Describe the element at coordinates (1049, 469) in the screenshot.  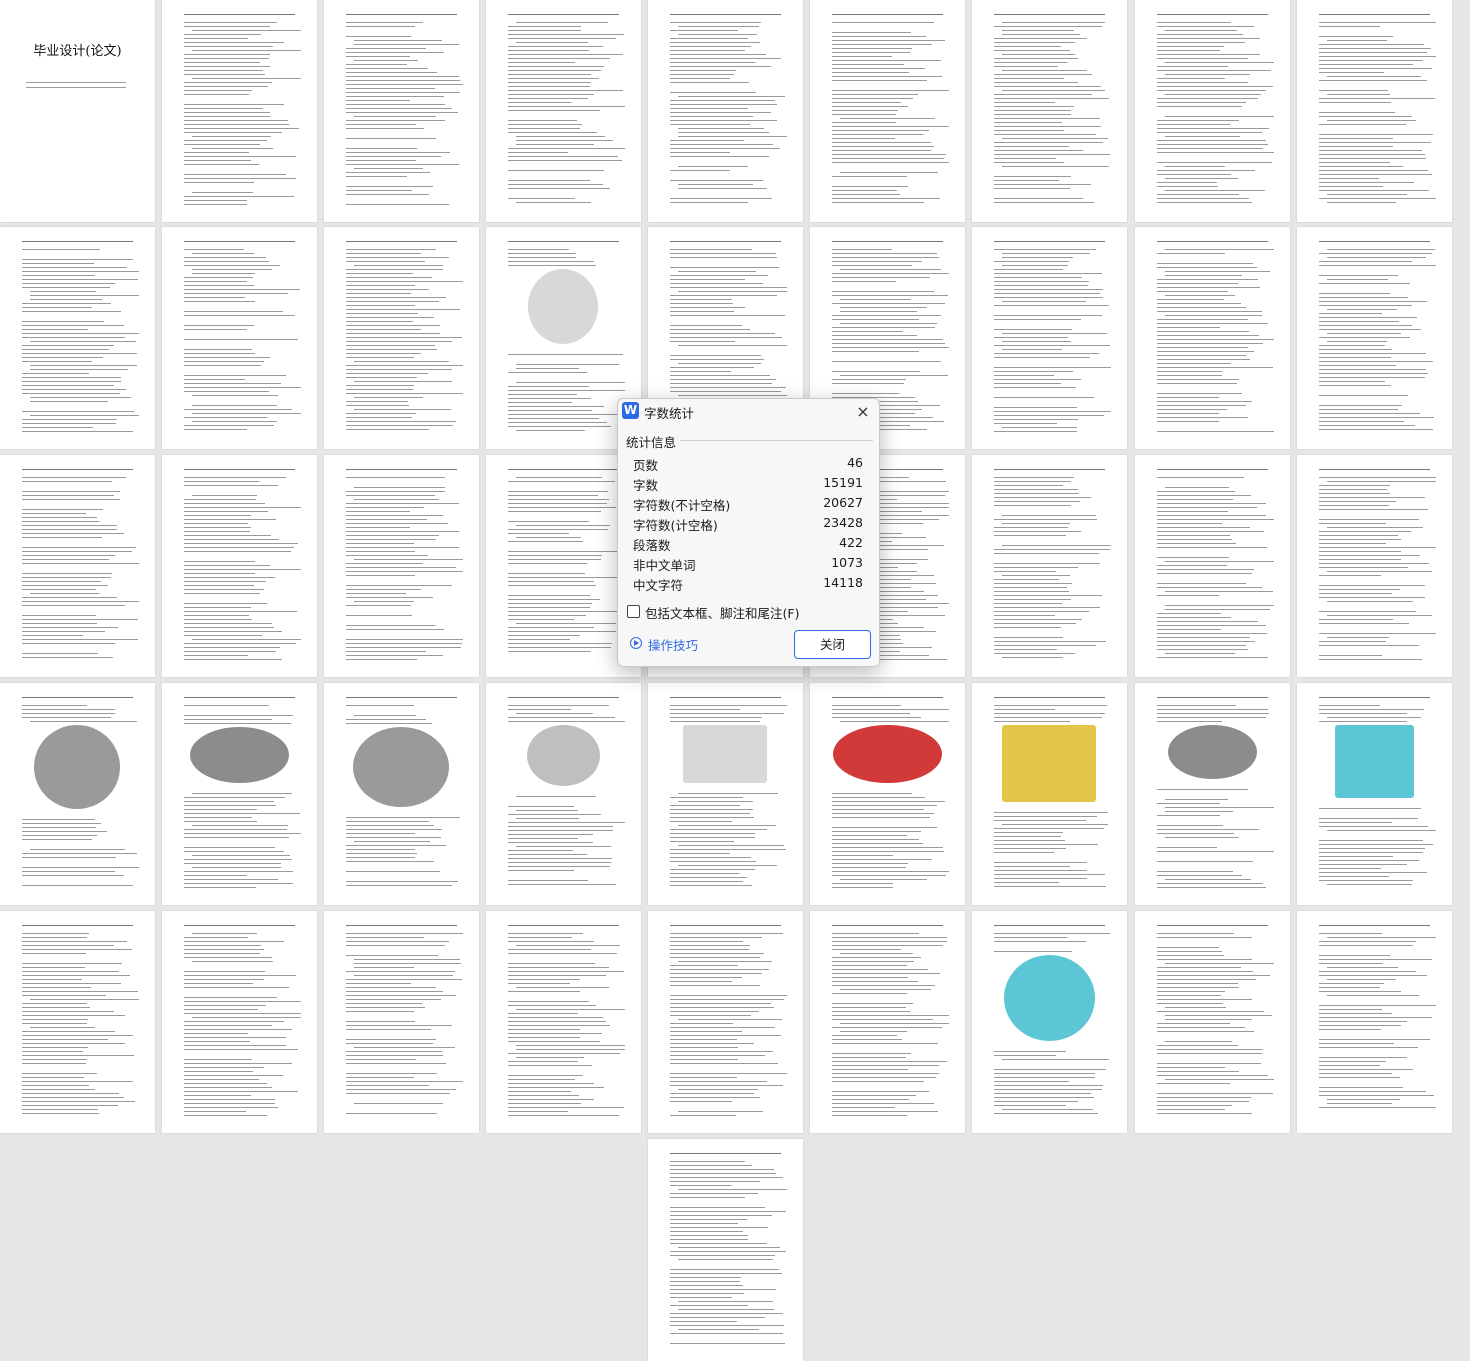
I see `page-header-rule` at that location.